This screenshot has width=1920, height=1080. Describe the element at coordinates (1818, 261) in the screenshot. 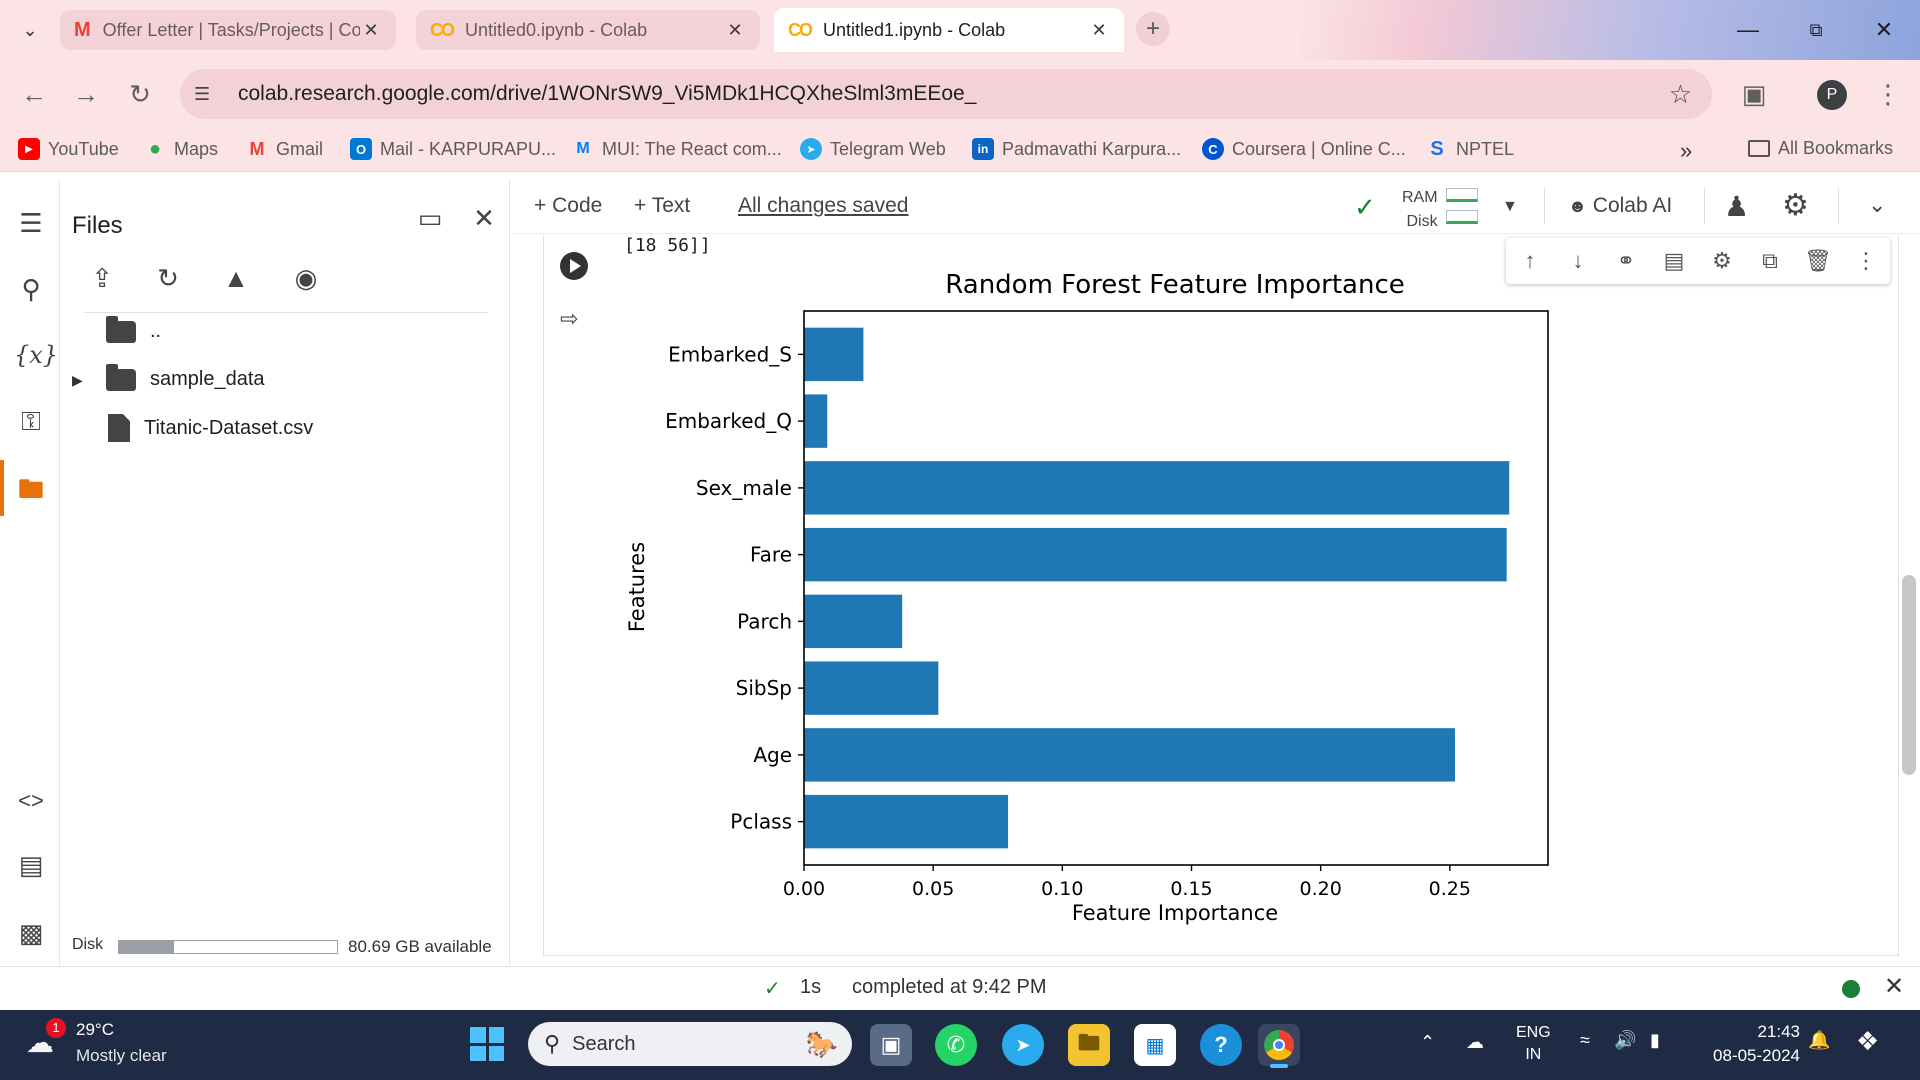

I see `delete-icon: 🗑` at that location.